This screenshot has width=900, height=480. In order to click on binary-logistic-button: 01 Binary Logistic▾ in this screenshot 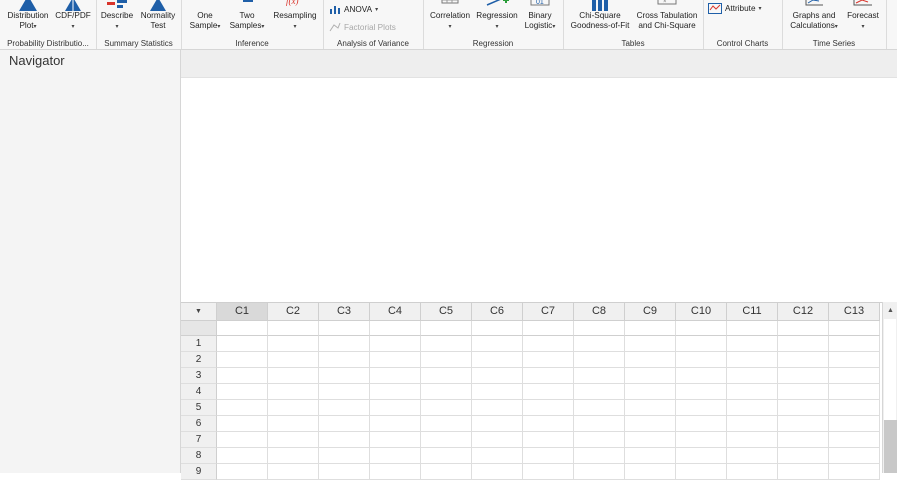, I will do `click(540, 16)`.